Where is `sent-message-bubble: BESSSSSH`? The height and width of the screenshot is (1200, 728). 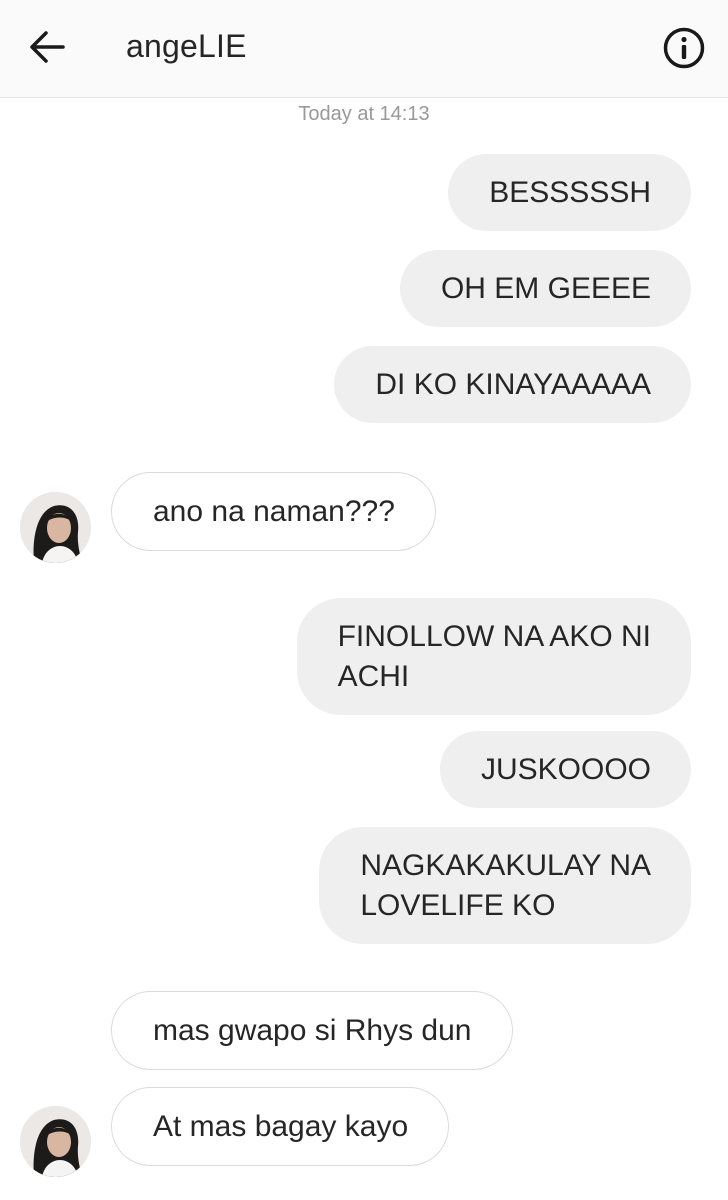
sent-message-bubble: BESSSSSH is located at coordinates (569, 192).